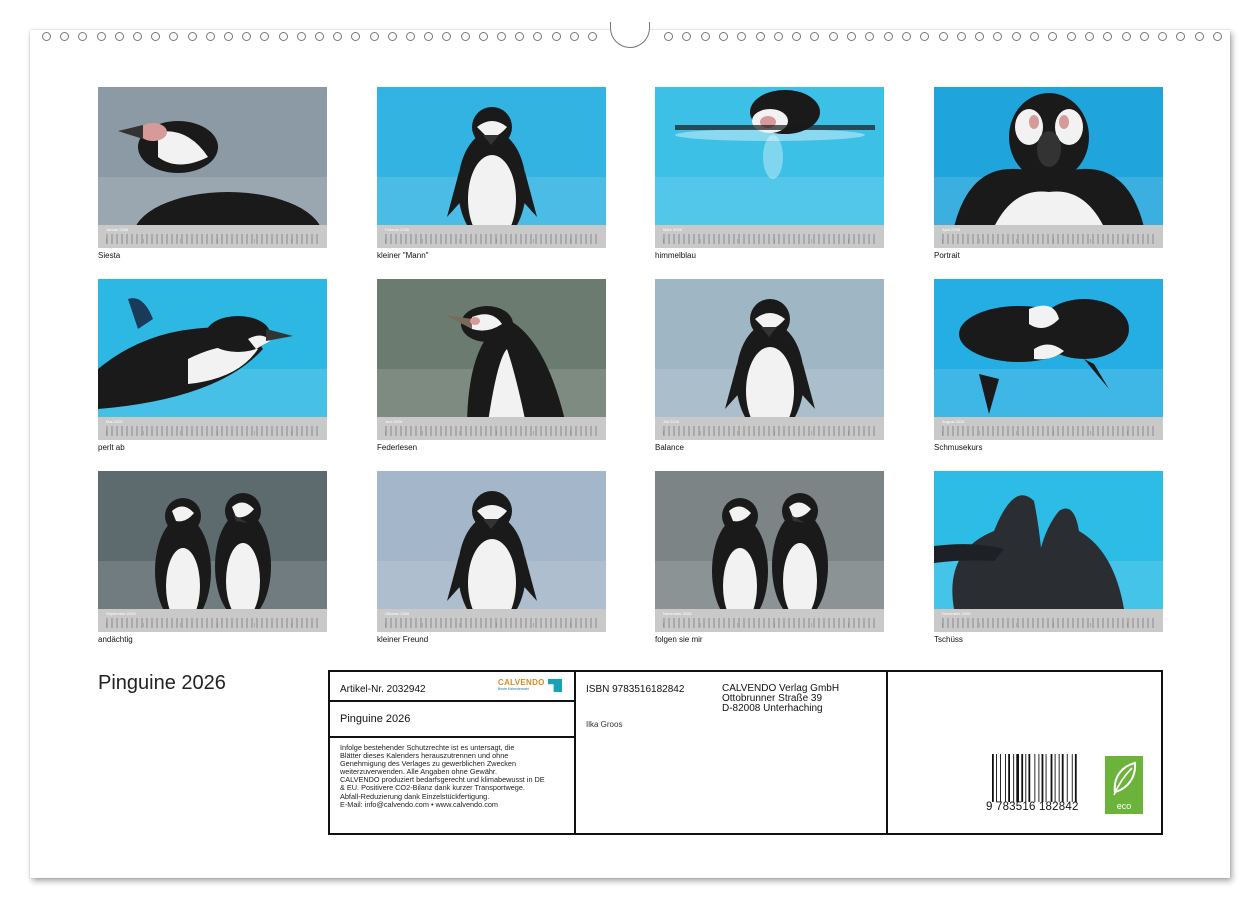 The width and height of the screenshot is (1260, 908). I want to click on barcode: 9 783516 182842, so click(1033, 784).